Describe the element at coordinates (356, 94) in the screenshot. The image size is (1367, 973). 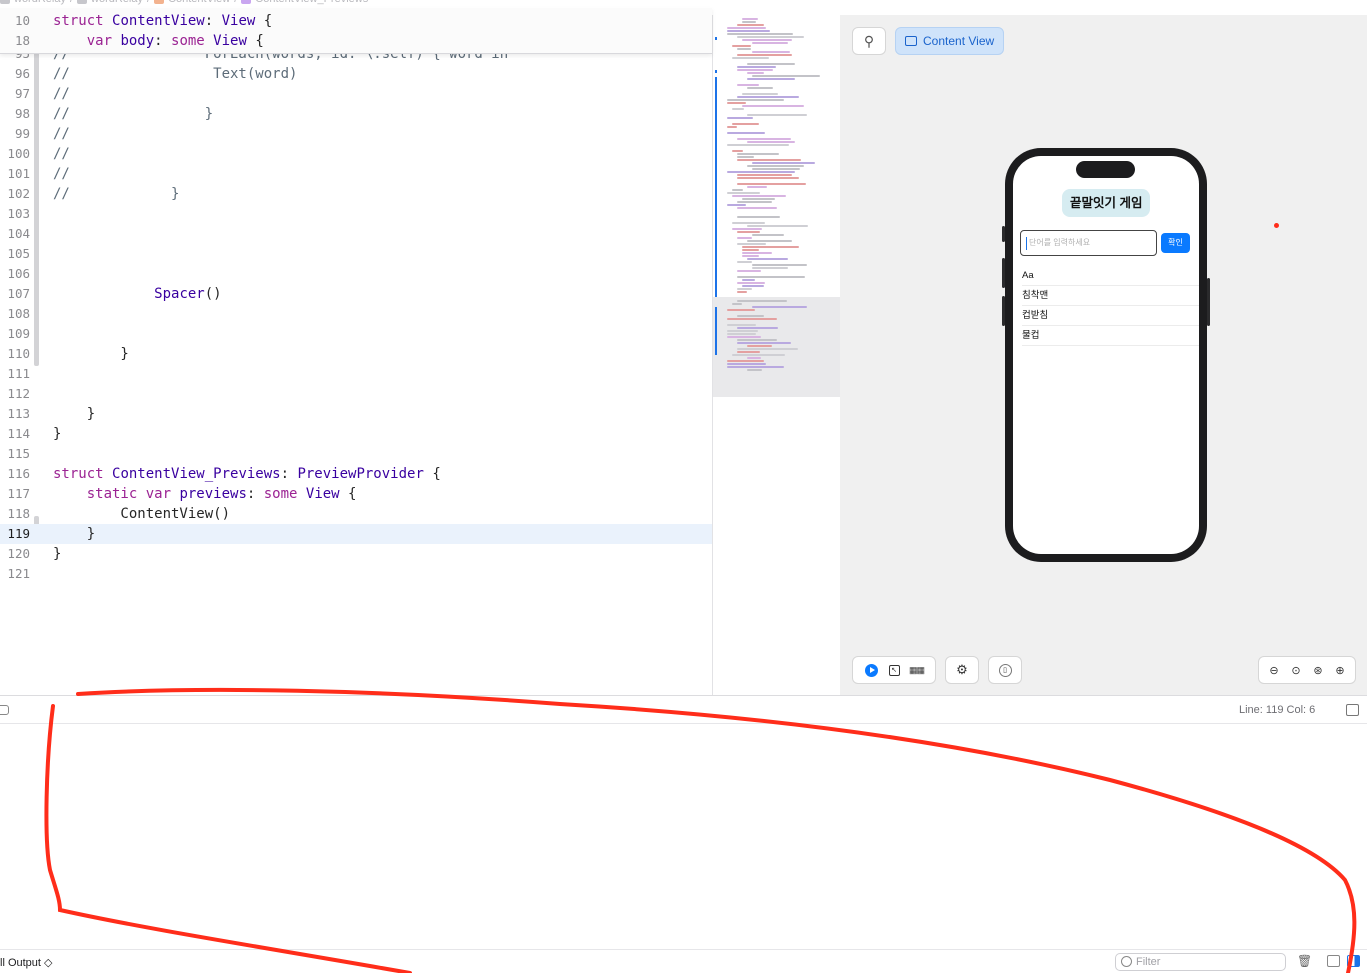
I see `code-line: 97 //` at that location.